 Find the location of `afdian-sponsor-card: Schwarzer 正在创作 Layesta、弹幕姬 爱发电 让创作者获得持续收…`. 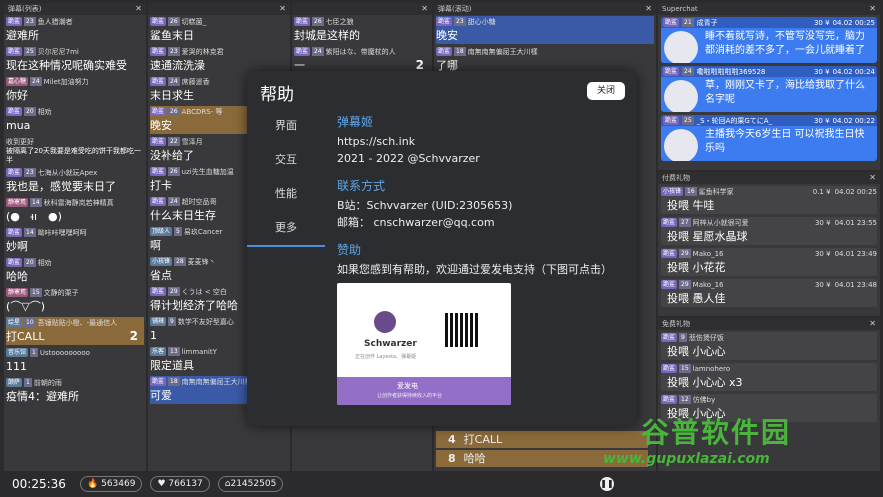

afdian-sponsor-card: Schwarzer 正在创作 Layesta、弹幕姬 爱发电 让创作者获得持续收… is located at coordinates (424, 344).